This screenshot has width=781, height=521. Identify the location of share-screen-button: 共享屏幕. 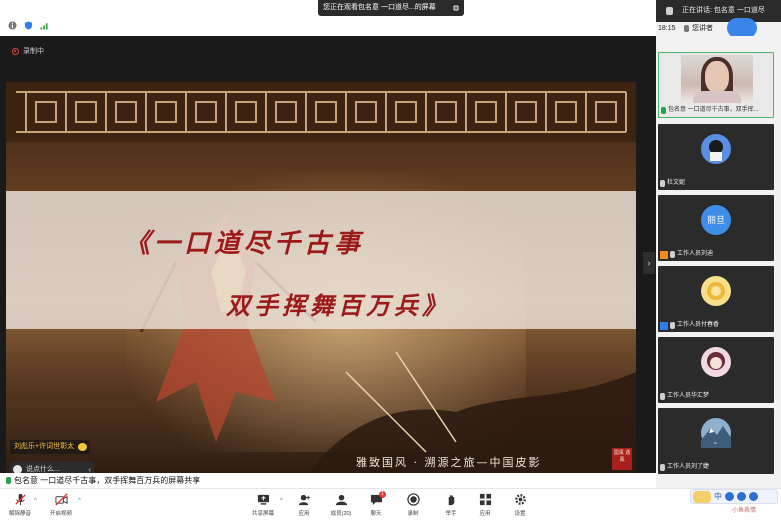
(263, 507).